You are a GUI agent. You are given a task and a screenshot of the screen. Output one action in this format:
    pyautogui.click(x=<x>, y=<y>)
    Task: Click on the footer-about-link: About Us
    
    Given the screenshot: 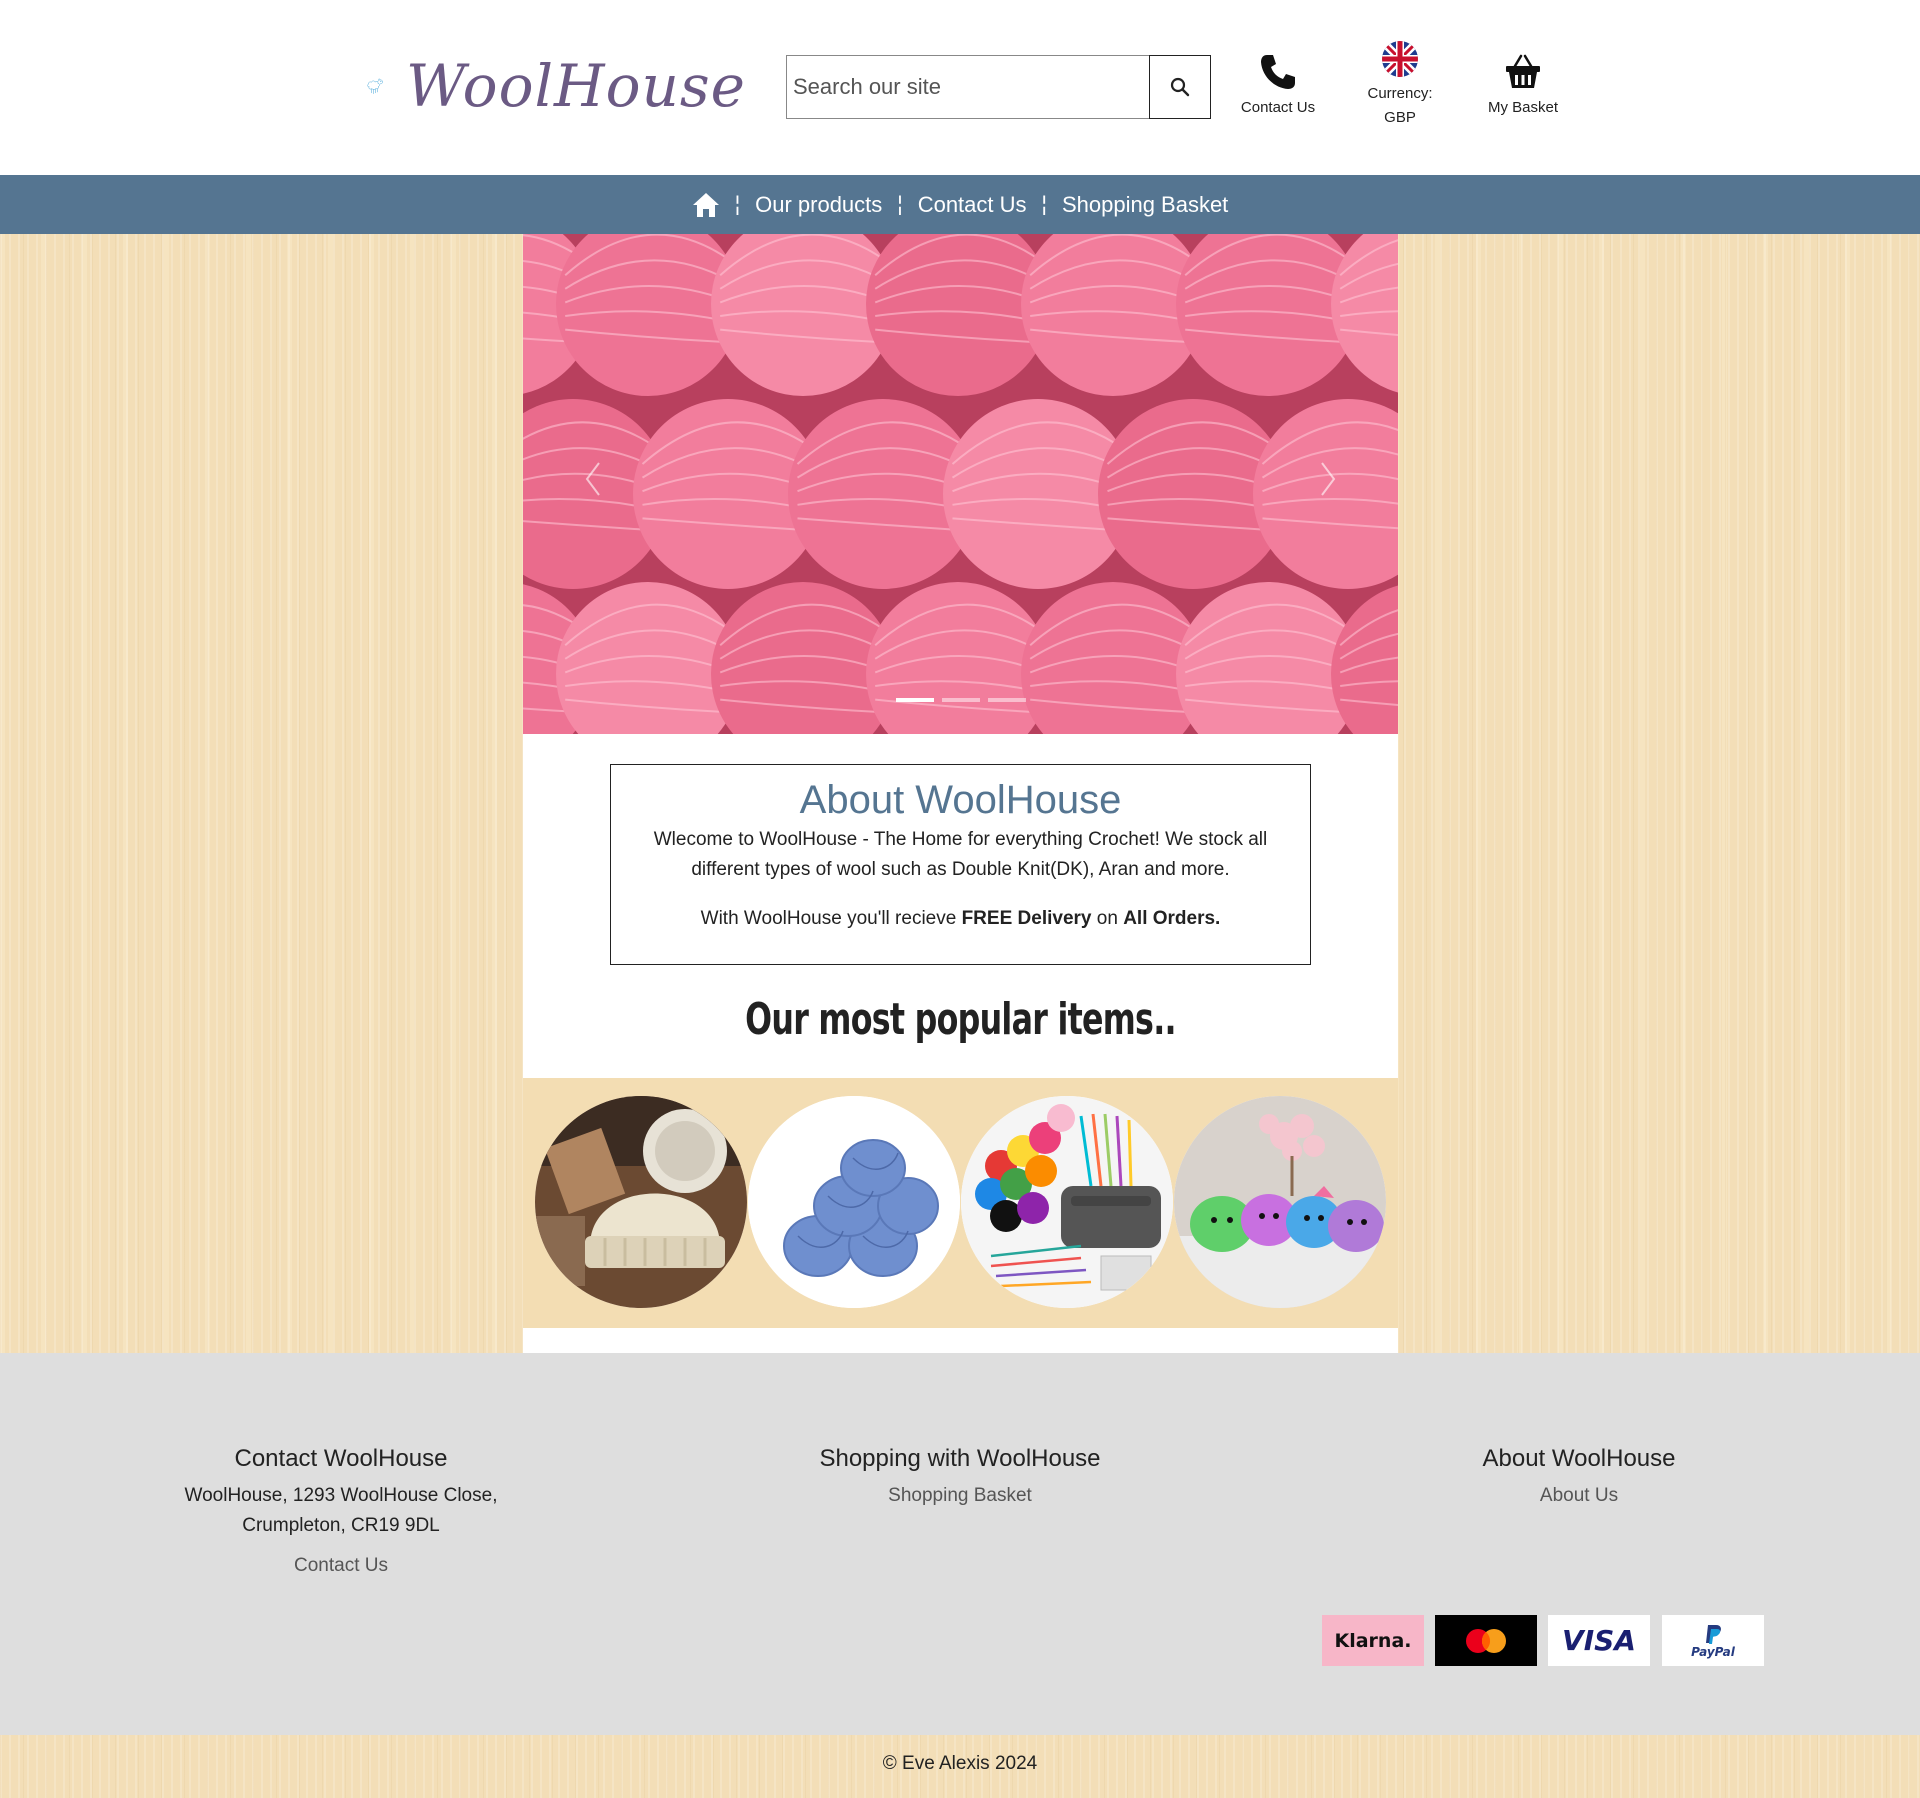 What is the action you would take?
    pyautogui.click(x=1579, y=1496)
    